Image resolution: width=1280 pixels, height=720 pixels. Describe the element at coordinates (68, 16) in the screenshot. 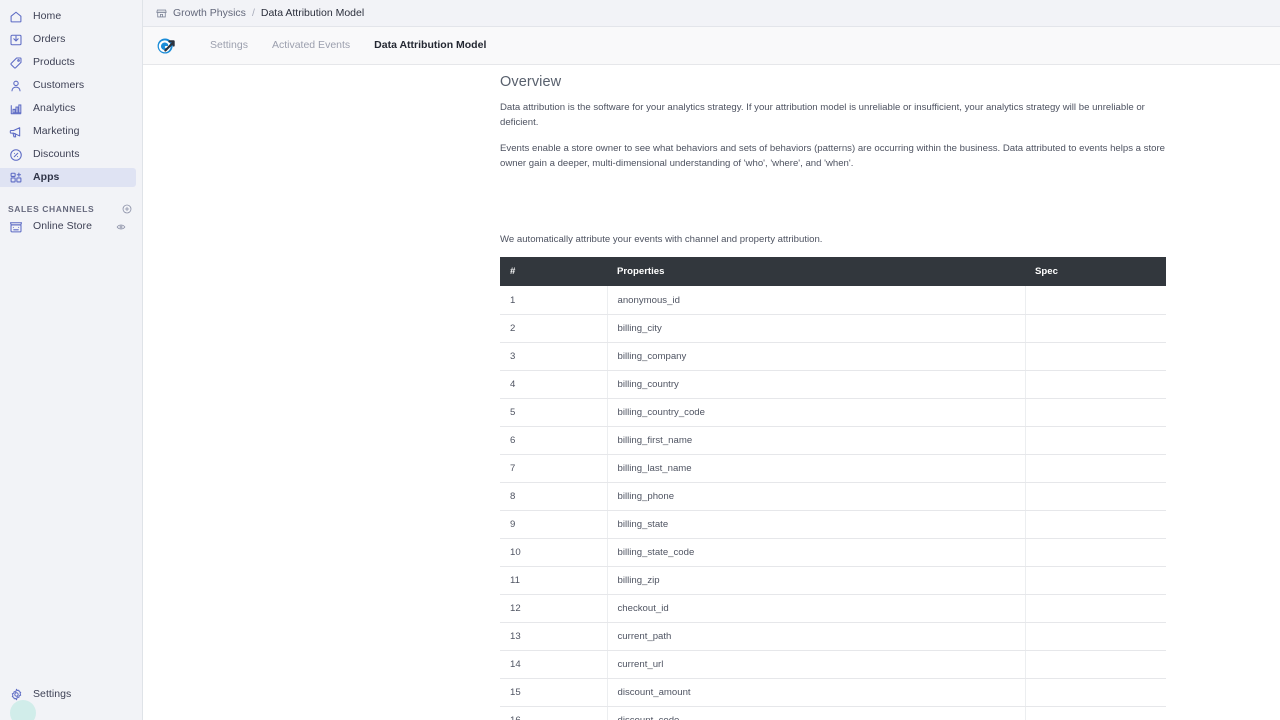

I see `sidebar-item-home: Home` at that location.